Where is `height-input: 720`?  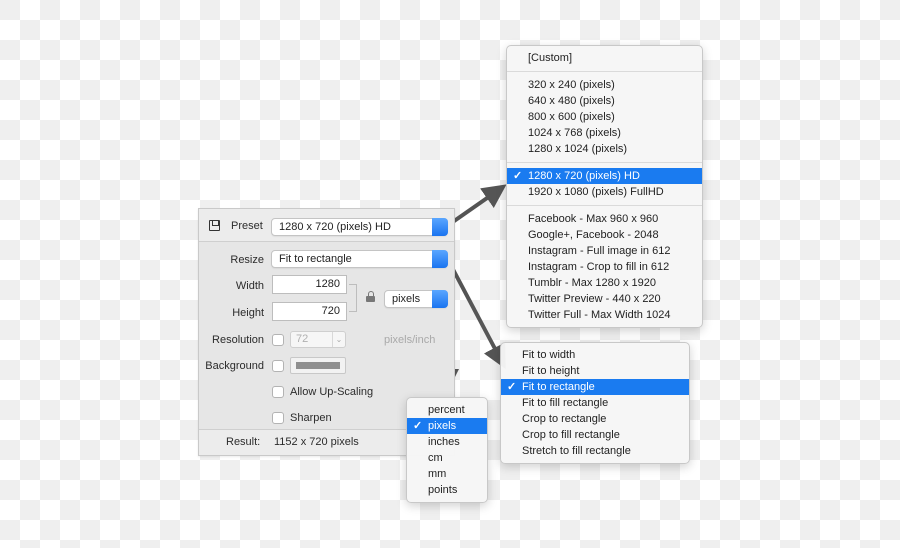
height-input: 720 is located at coordinates (309, 311).